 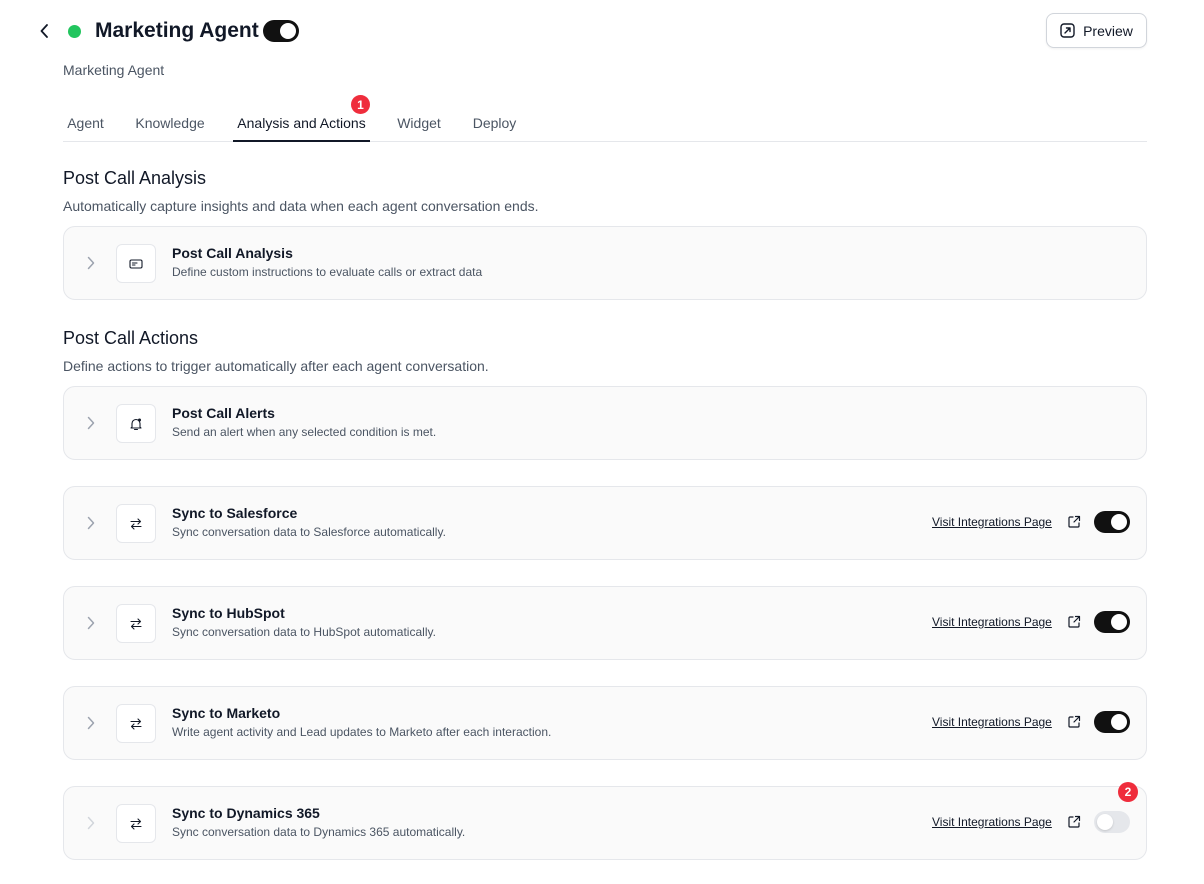 I want to click on tab-analysis-and-actions: Analysis and Actions 1, so click(x=301, y=118).